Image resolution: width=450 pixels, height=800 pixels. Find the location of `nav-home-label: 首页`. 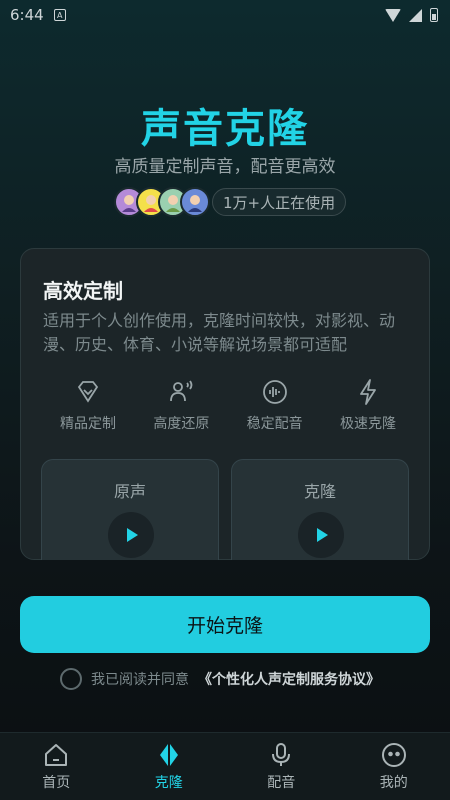

nav-home-label: 首页 is located at coordinates (56, 783).